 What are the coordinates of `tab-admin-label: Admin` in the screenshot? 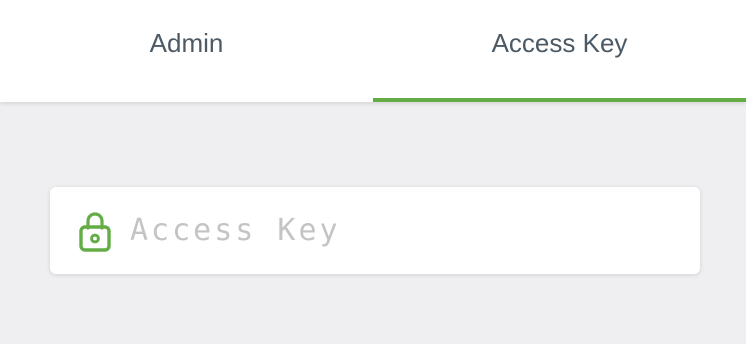 It's located at (186, 42).